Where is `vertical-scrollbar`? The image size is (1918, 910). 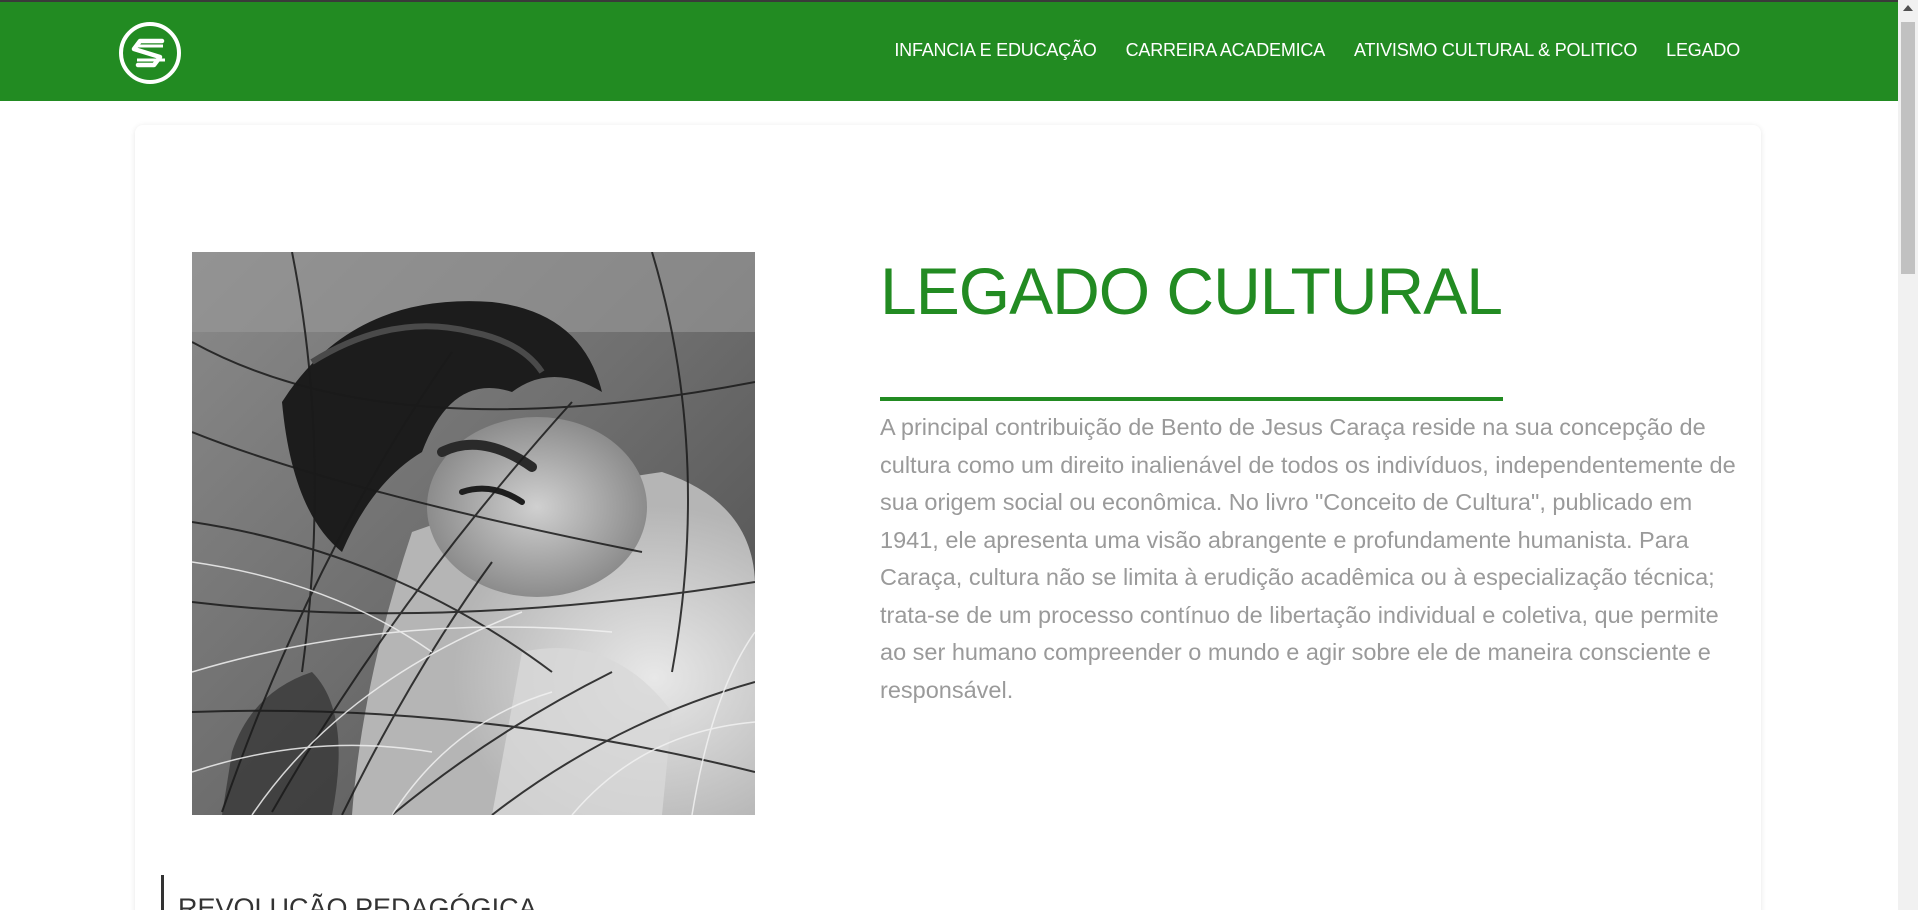 vertical-scrollbar is located at coordinates (1908, 455).